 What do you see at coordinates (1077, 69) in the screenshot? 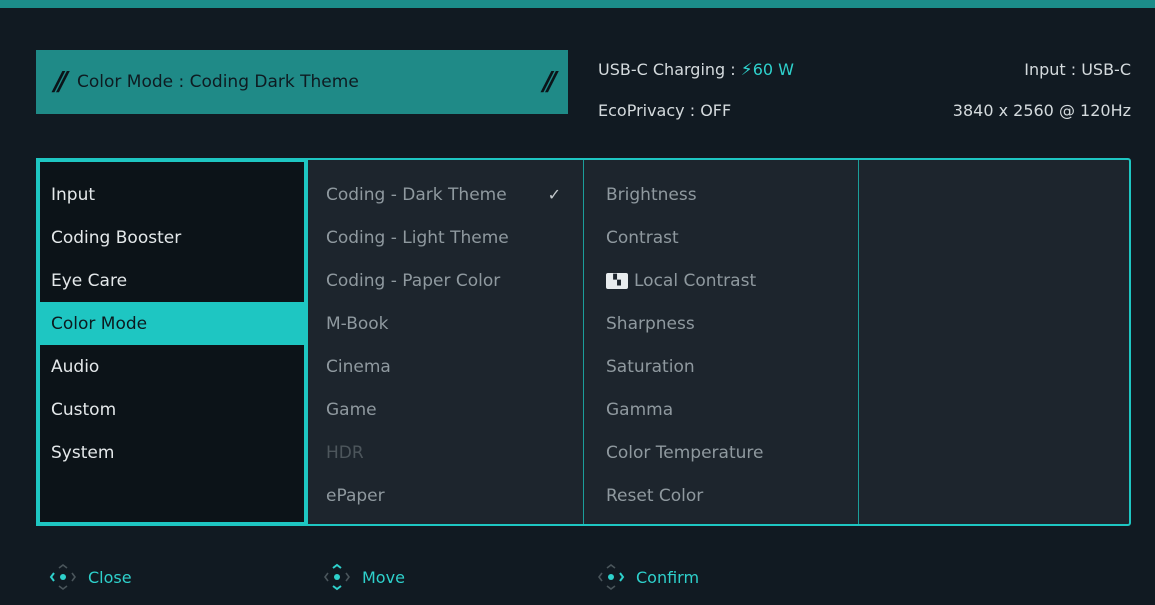
I see `input-status: Input : USB-C` at bounding box center [1077, 69].